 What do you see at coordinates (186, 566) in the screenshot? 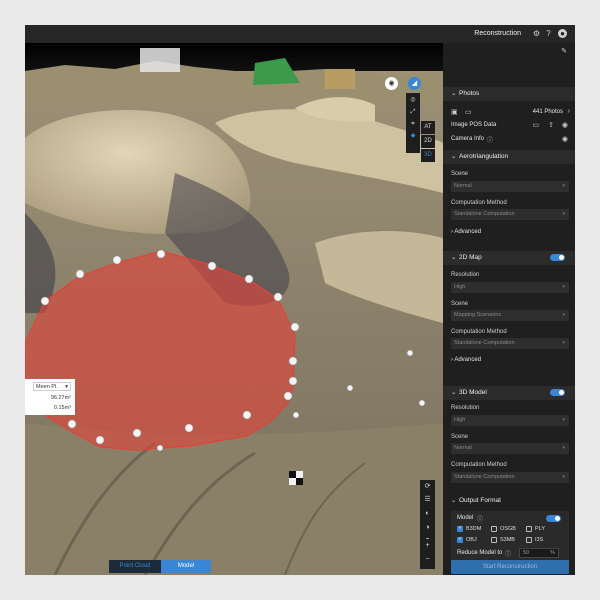
I see `model-button: Model` at bounding box center [186, 566].